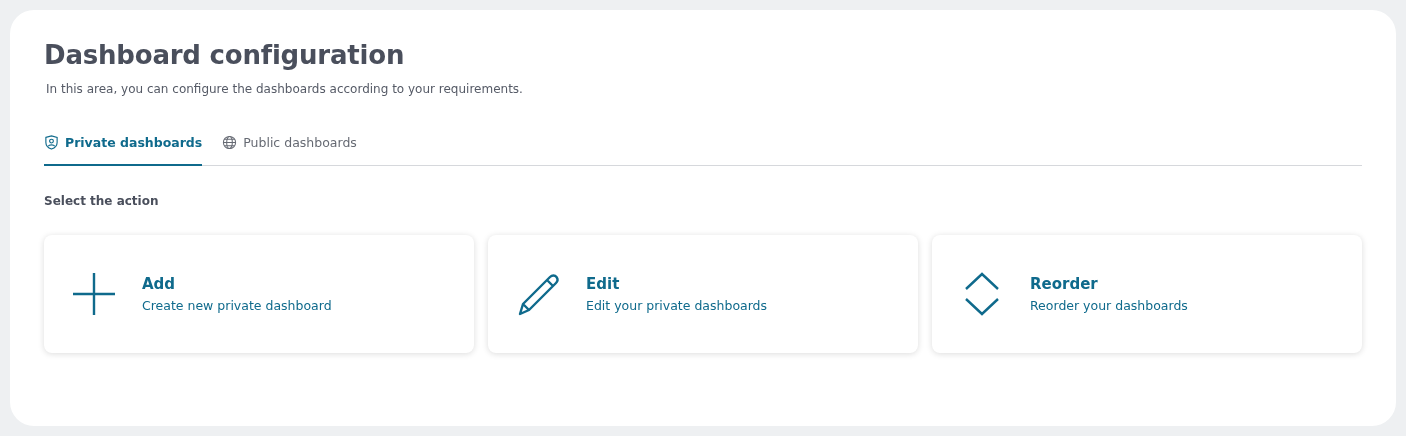 Image resolution: width=1406 pixels, height=436 pixels. What do you see at coordinates (284, 89) in the screenshot?
I see `page-description: In this area, you can configure the dashboards according to your requirements.` at bounding box center [284, 89].